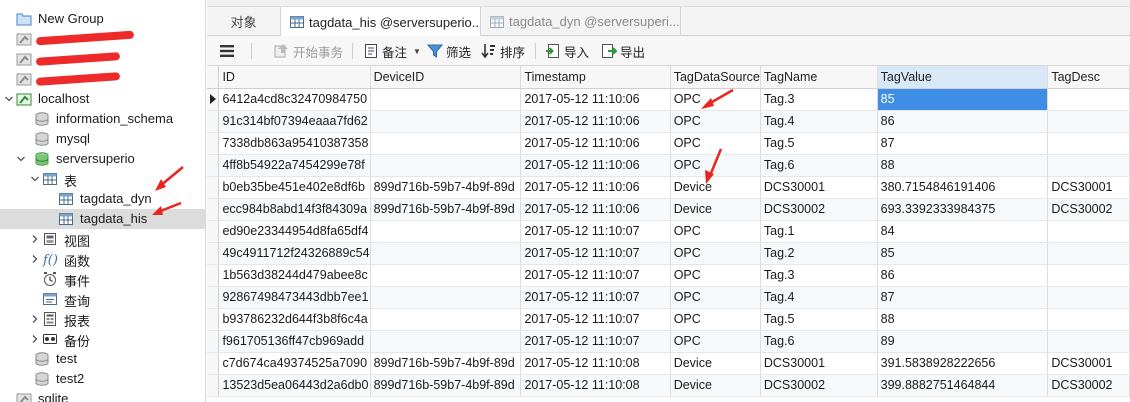  Describe the element at coordinates (963, 121) in the screenshot. I see `cell-tagvalue: 86` at that location.